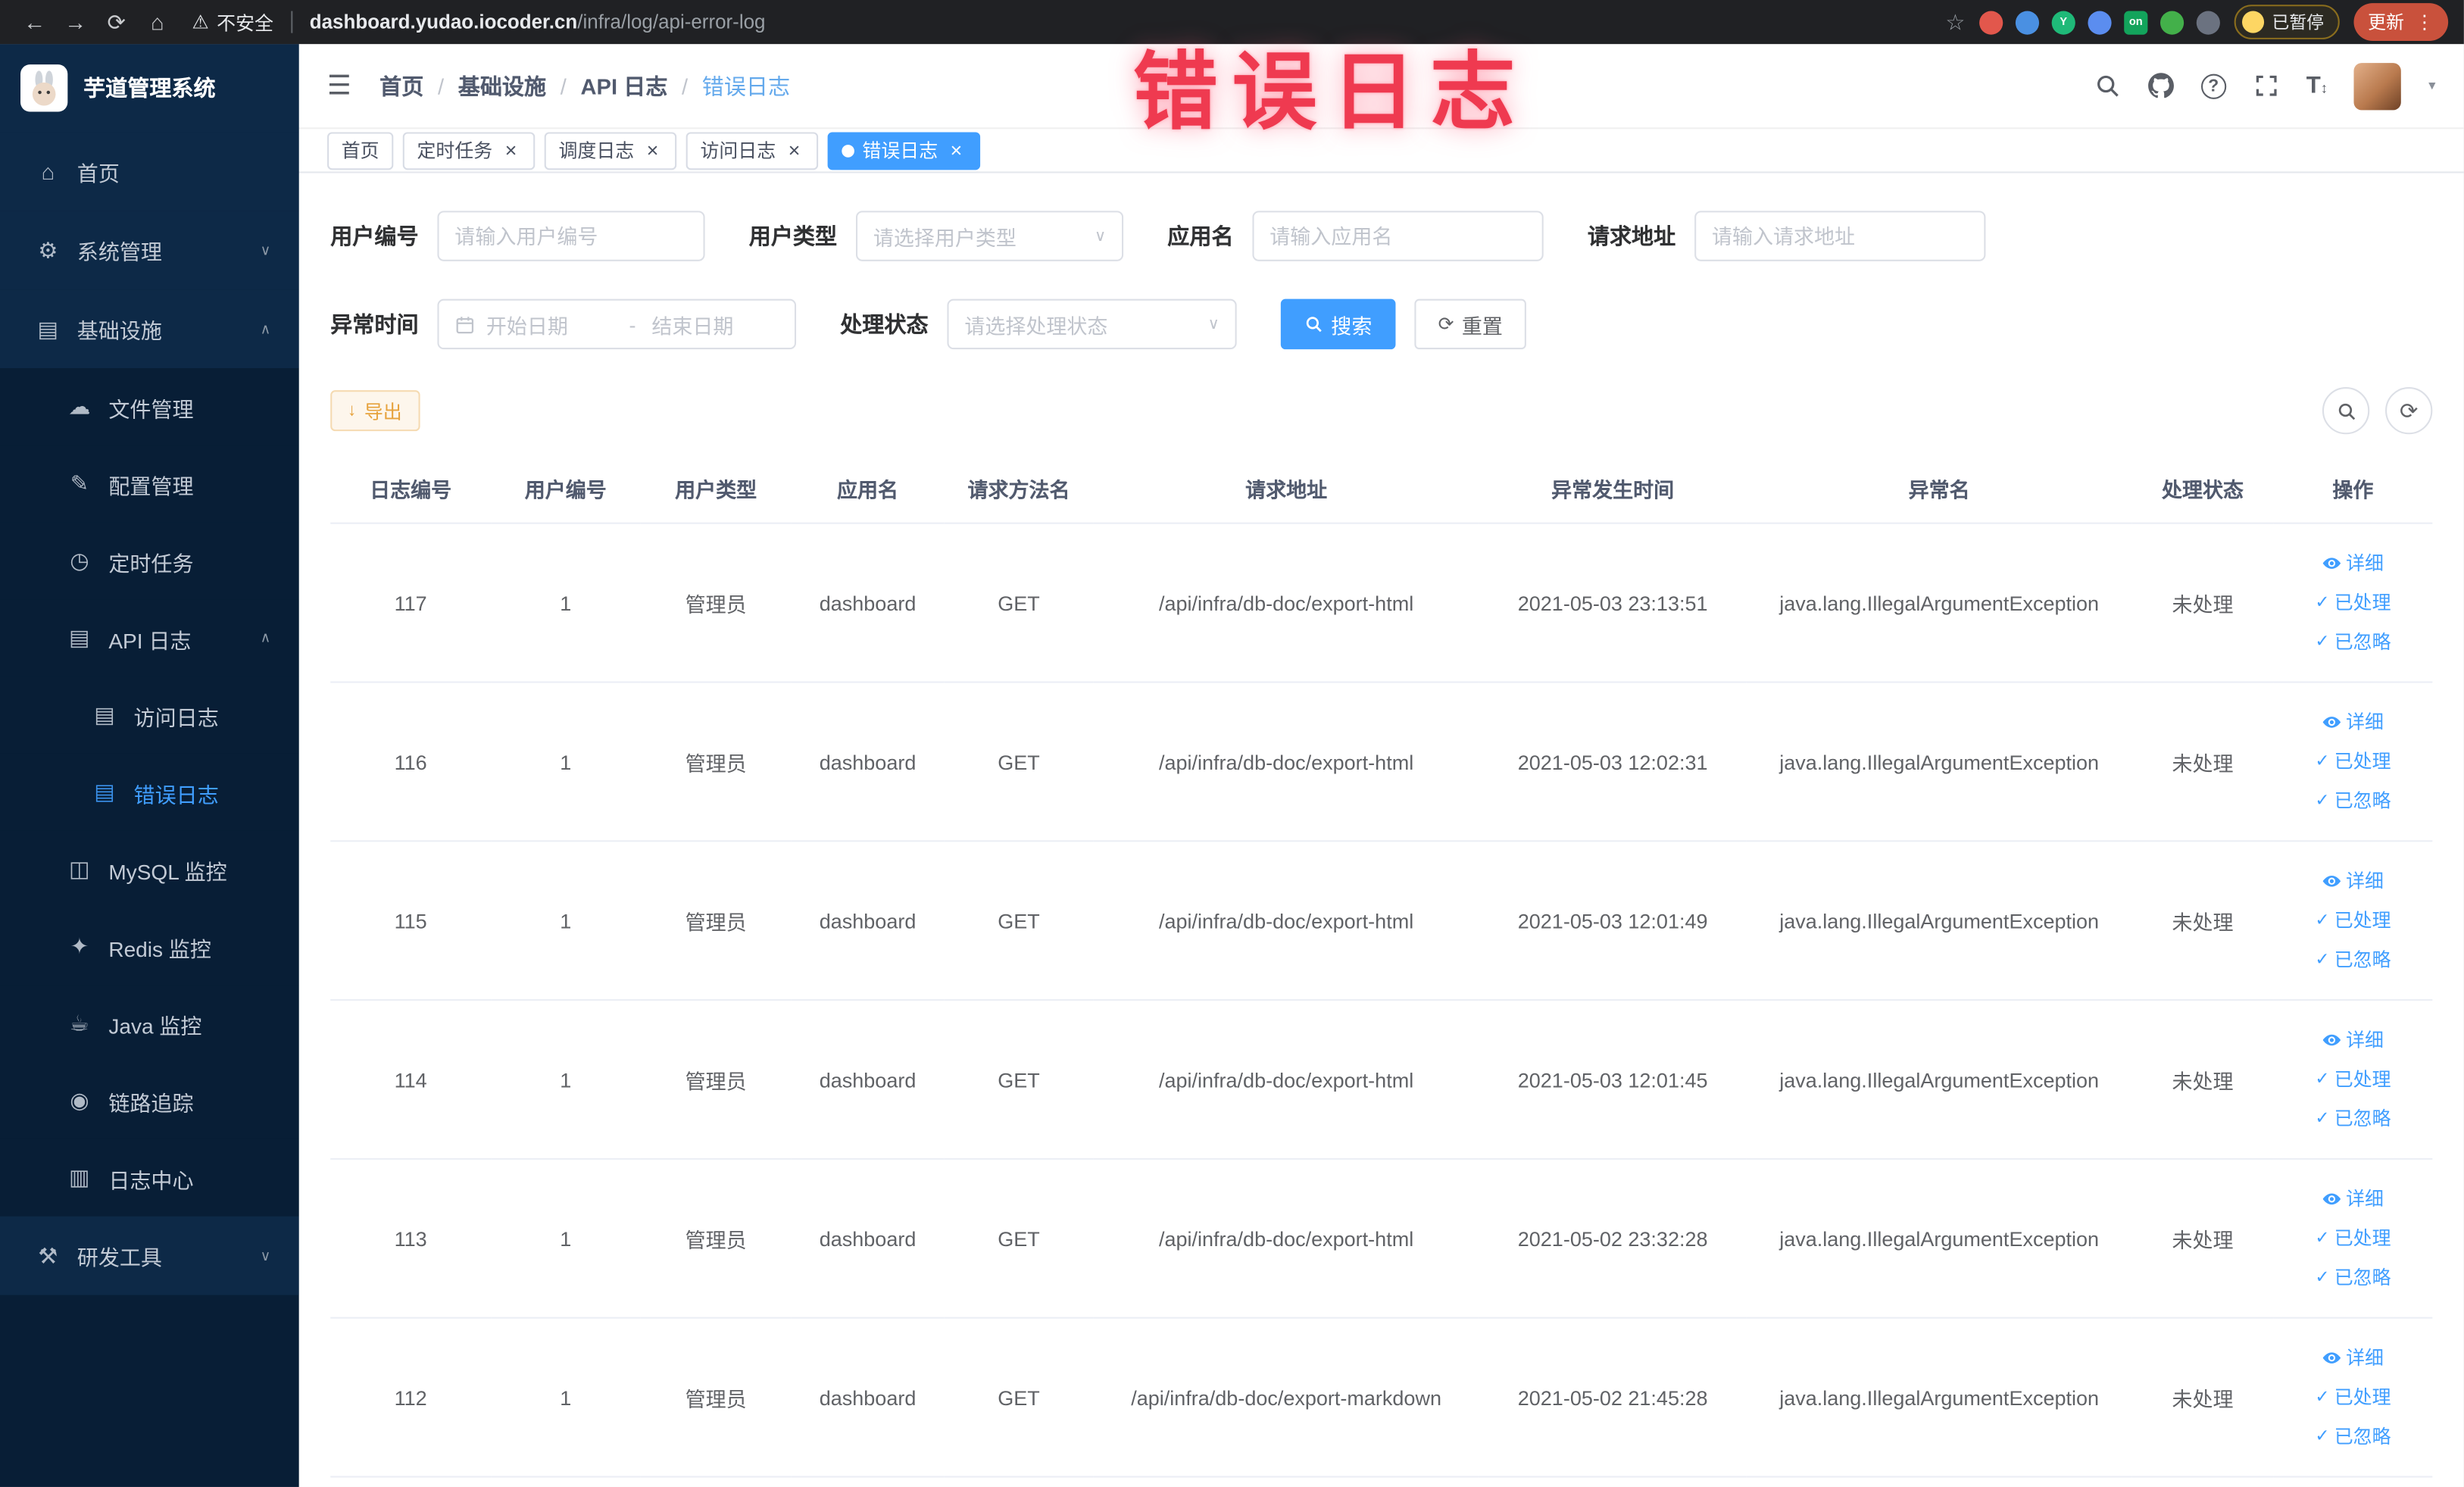 This screenshot has width=2464, height=1487. Describe the element at coordinates (1613, 921) in the screenshot. I see `cell-exception-time: 2021-05-03 12:01:49` at that location.